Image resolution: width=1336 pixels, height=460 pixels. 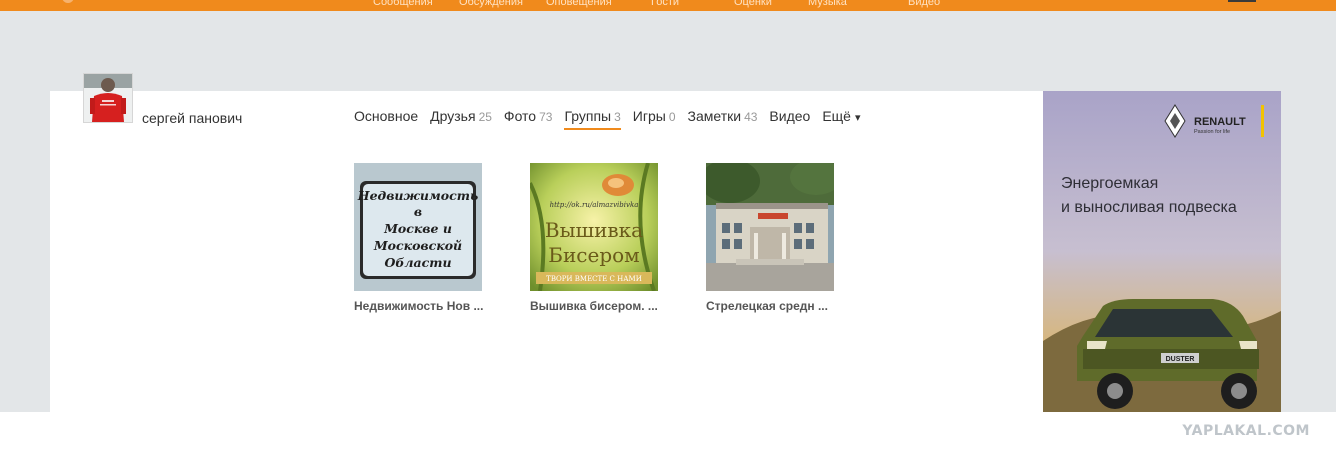 What do you see at coordinates (594, 230) in the screenshot?
I see `thumb-title-1: Вышивка` at bounding box center [594, 230].